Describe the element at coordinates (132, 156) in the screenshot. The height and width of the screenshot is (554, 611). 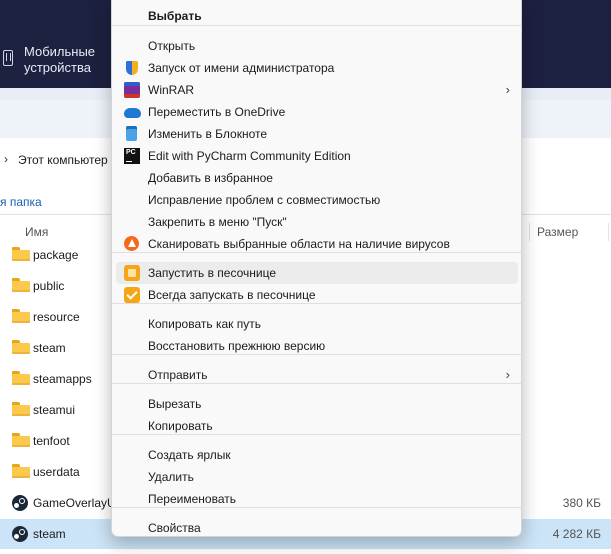
I see `pycharm-icon: PC` at that location.